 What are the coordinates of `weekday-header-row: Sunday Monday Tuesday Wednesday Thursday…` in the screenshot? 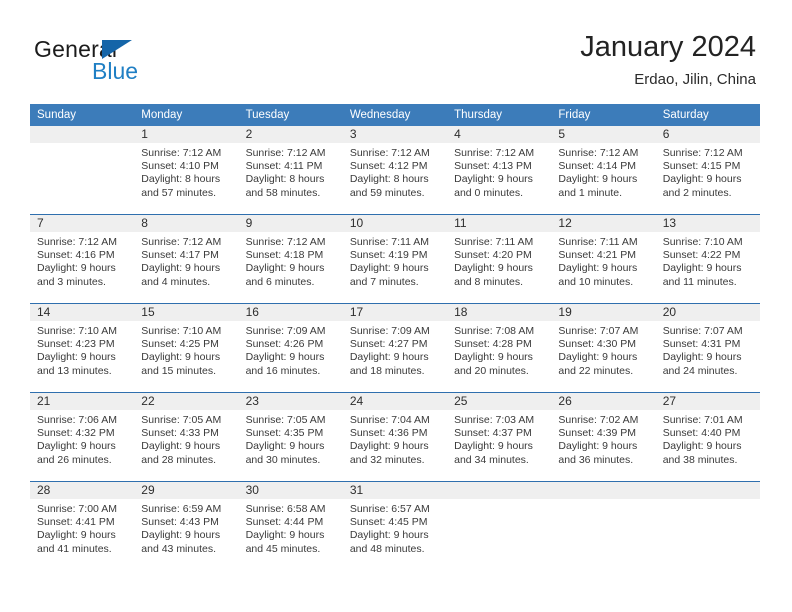 It's located at (395, 115).